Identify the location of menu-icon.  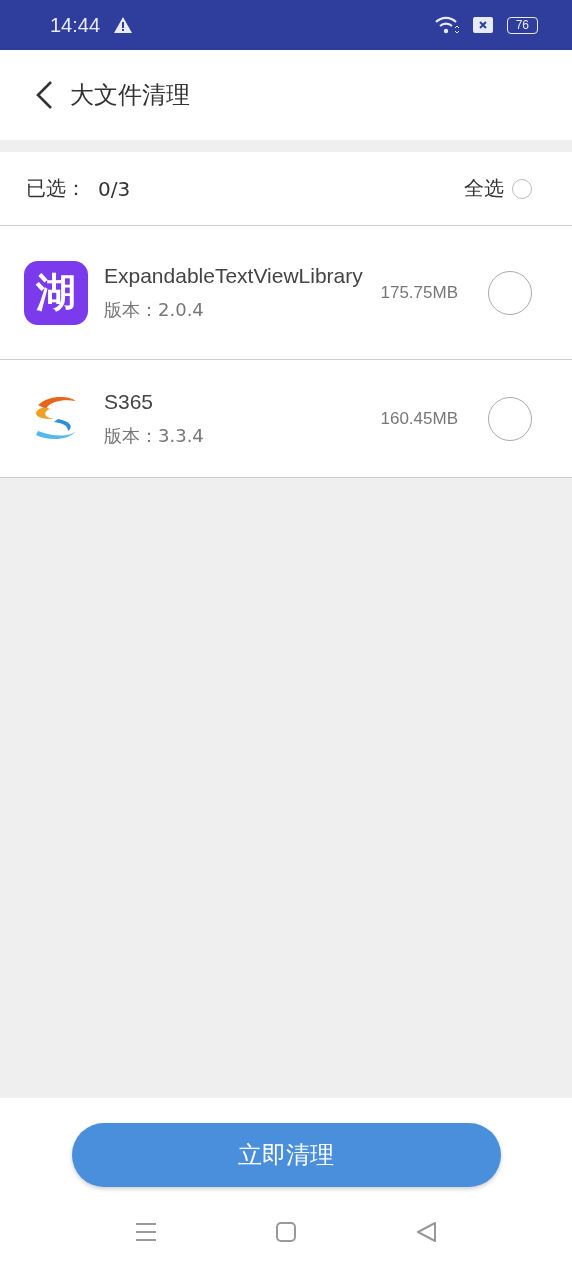
(146, 1232).